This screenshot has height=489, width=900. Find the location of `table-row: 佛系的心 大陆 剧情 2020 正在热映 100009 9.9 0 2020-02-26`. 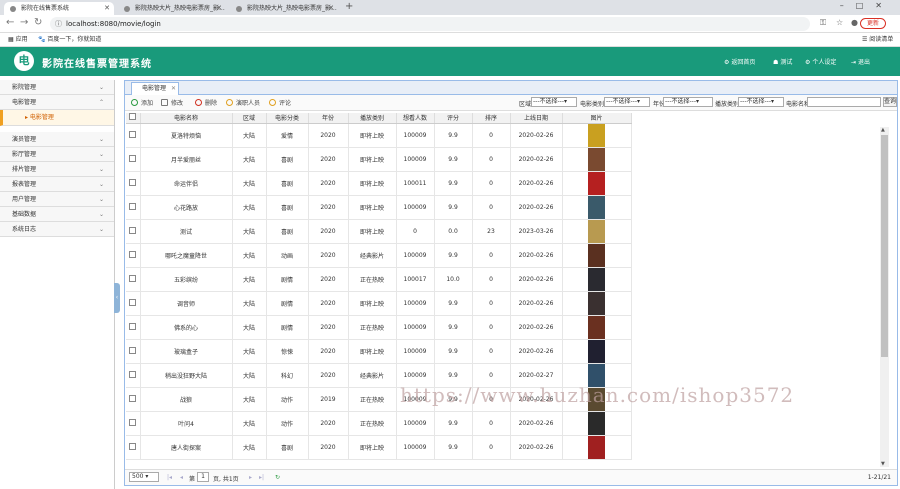

table-row: 佛系的心 大陆 剧情 2020 正在热映 100009 9.9 0 2020-02-26 is located at coordinates (379, 327).